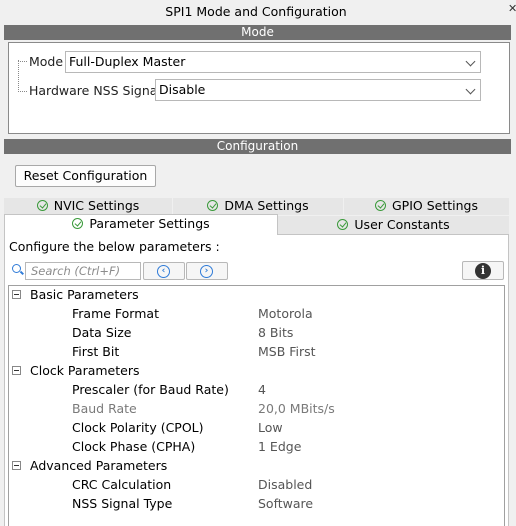 The height and width of the screenshot is (526, 516). I want to click on param-name: Clock Phase (CPHA), so click(133, 446).